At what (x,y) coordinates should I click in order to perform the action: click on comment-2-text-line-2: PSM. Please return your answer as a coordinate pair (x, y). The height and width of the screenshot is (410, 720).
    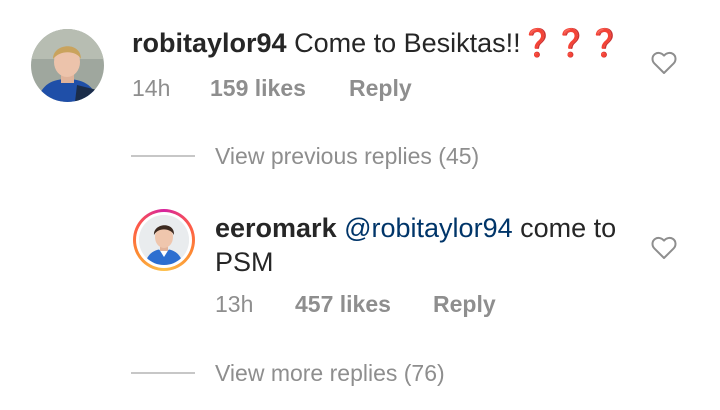
    Looking at the image, I should click on (244, 262).